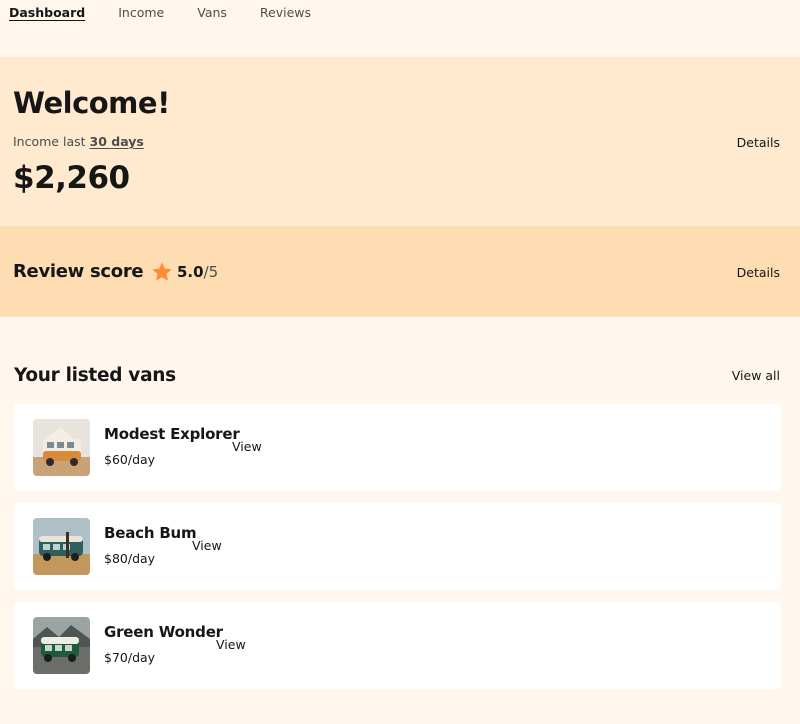 This screenshot has width=800, height=724. Describe the element at coordinates (400, 28) in the screenshot. I see `top-nav: Dashboard Income Vans Reviews` at that location.